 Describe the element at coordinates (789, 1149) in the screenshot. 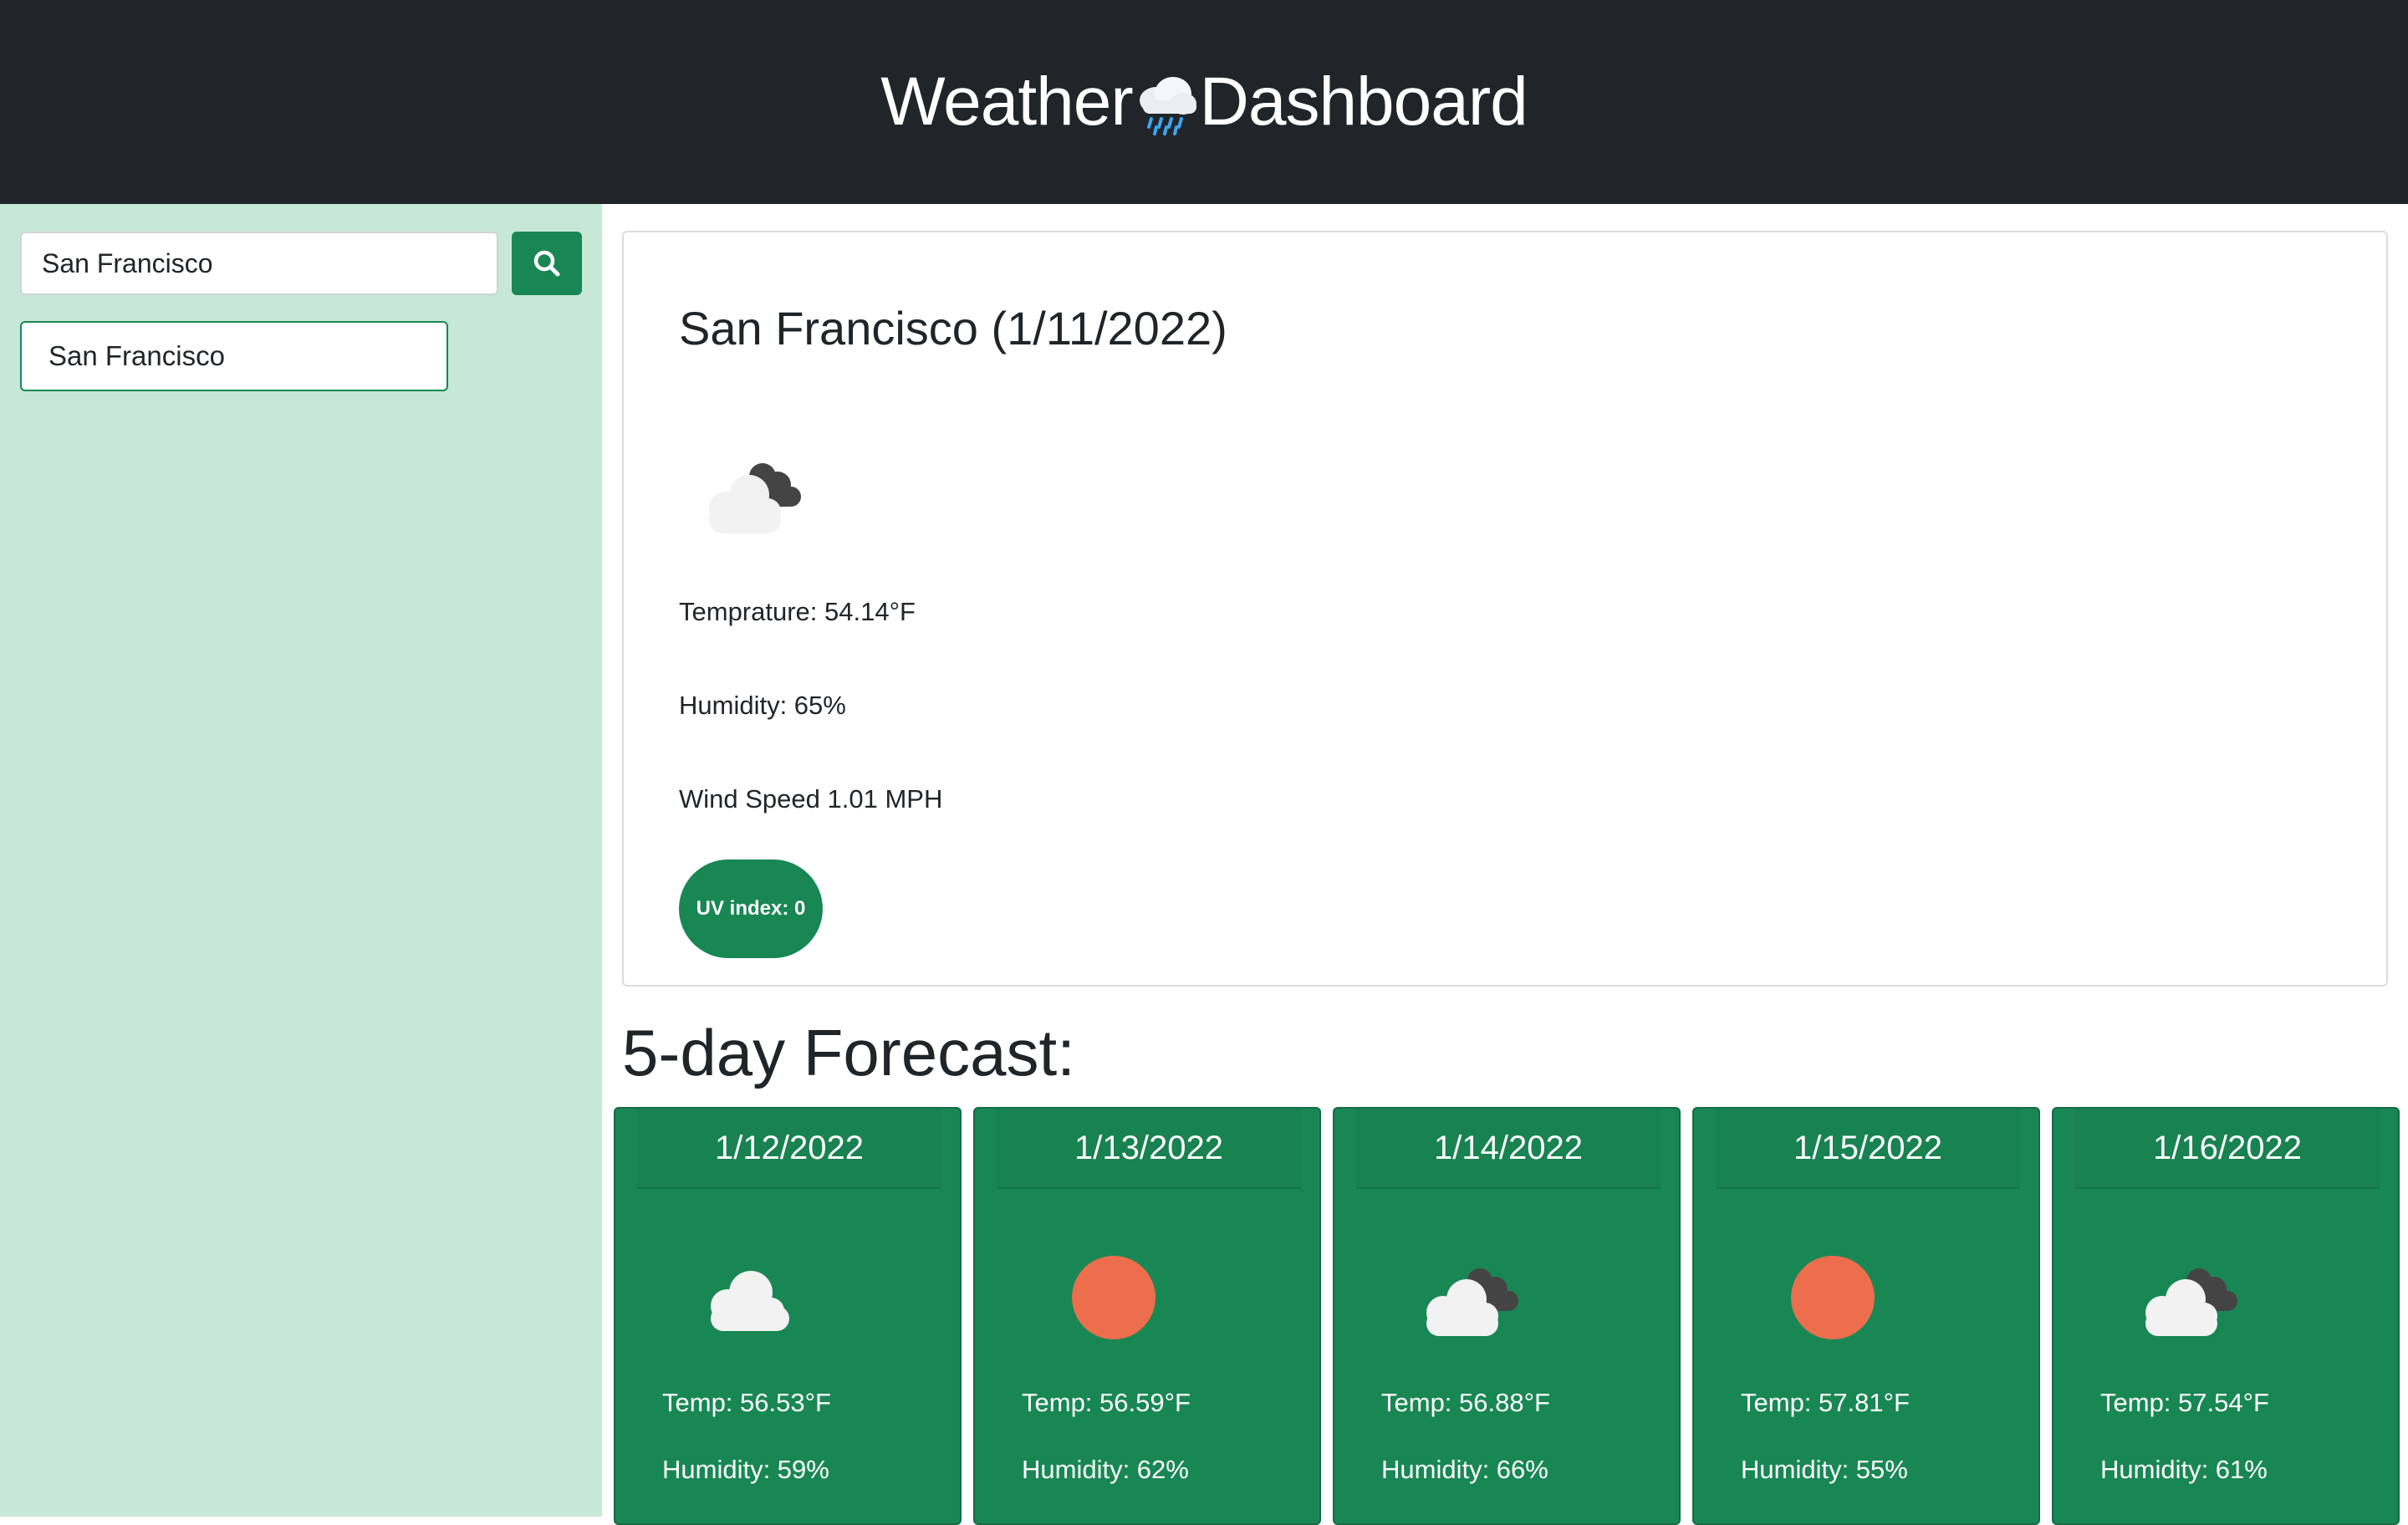

I see `forecast-date: 1/12/2022` at that location.